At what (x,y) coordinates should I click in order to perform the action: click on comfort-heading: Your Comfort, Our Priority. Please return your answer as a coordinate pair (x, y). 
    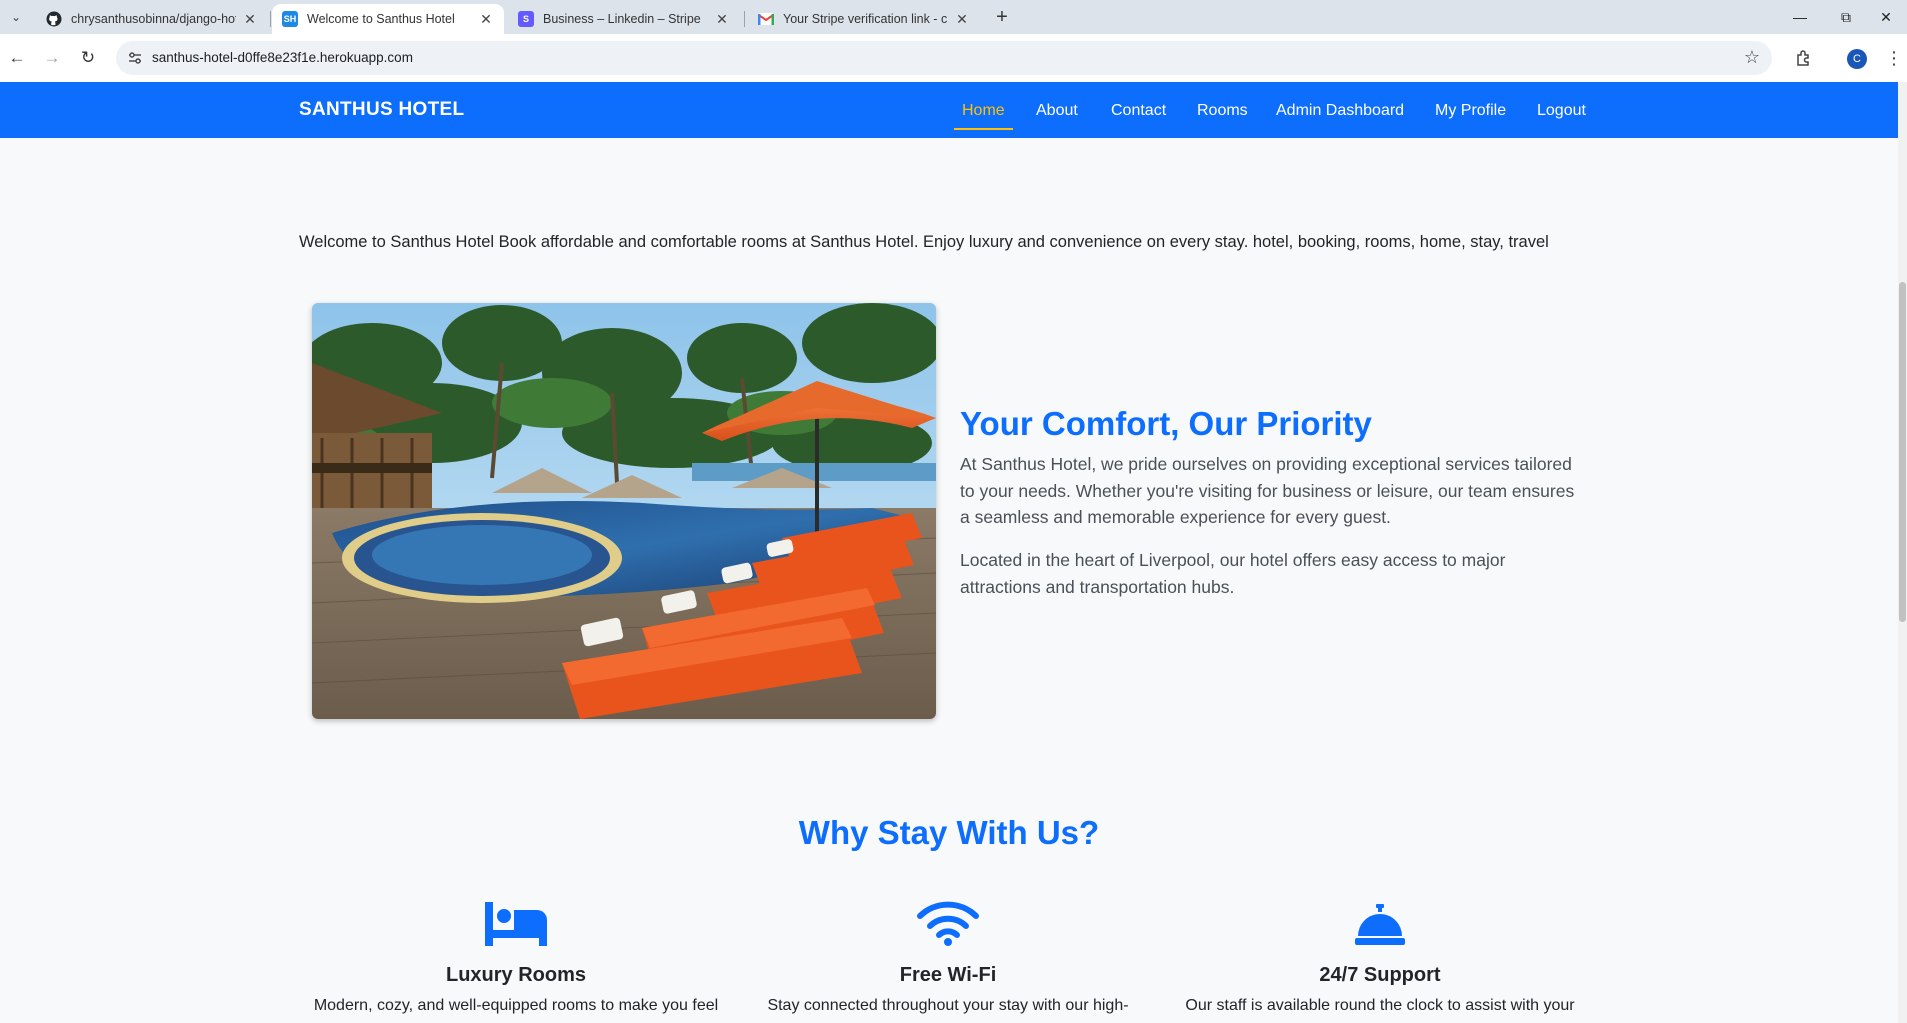
    Looking at the image, I should click on (1166, 423).